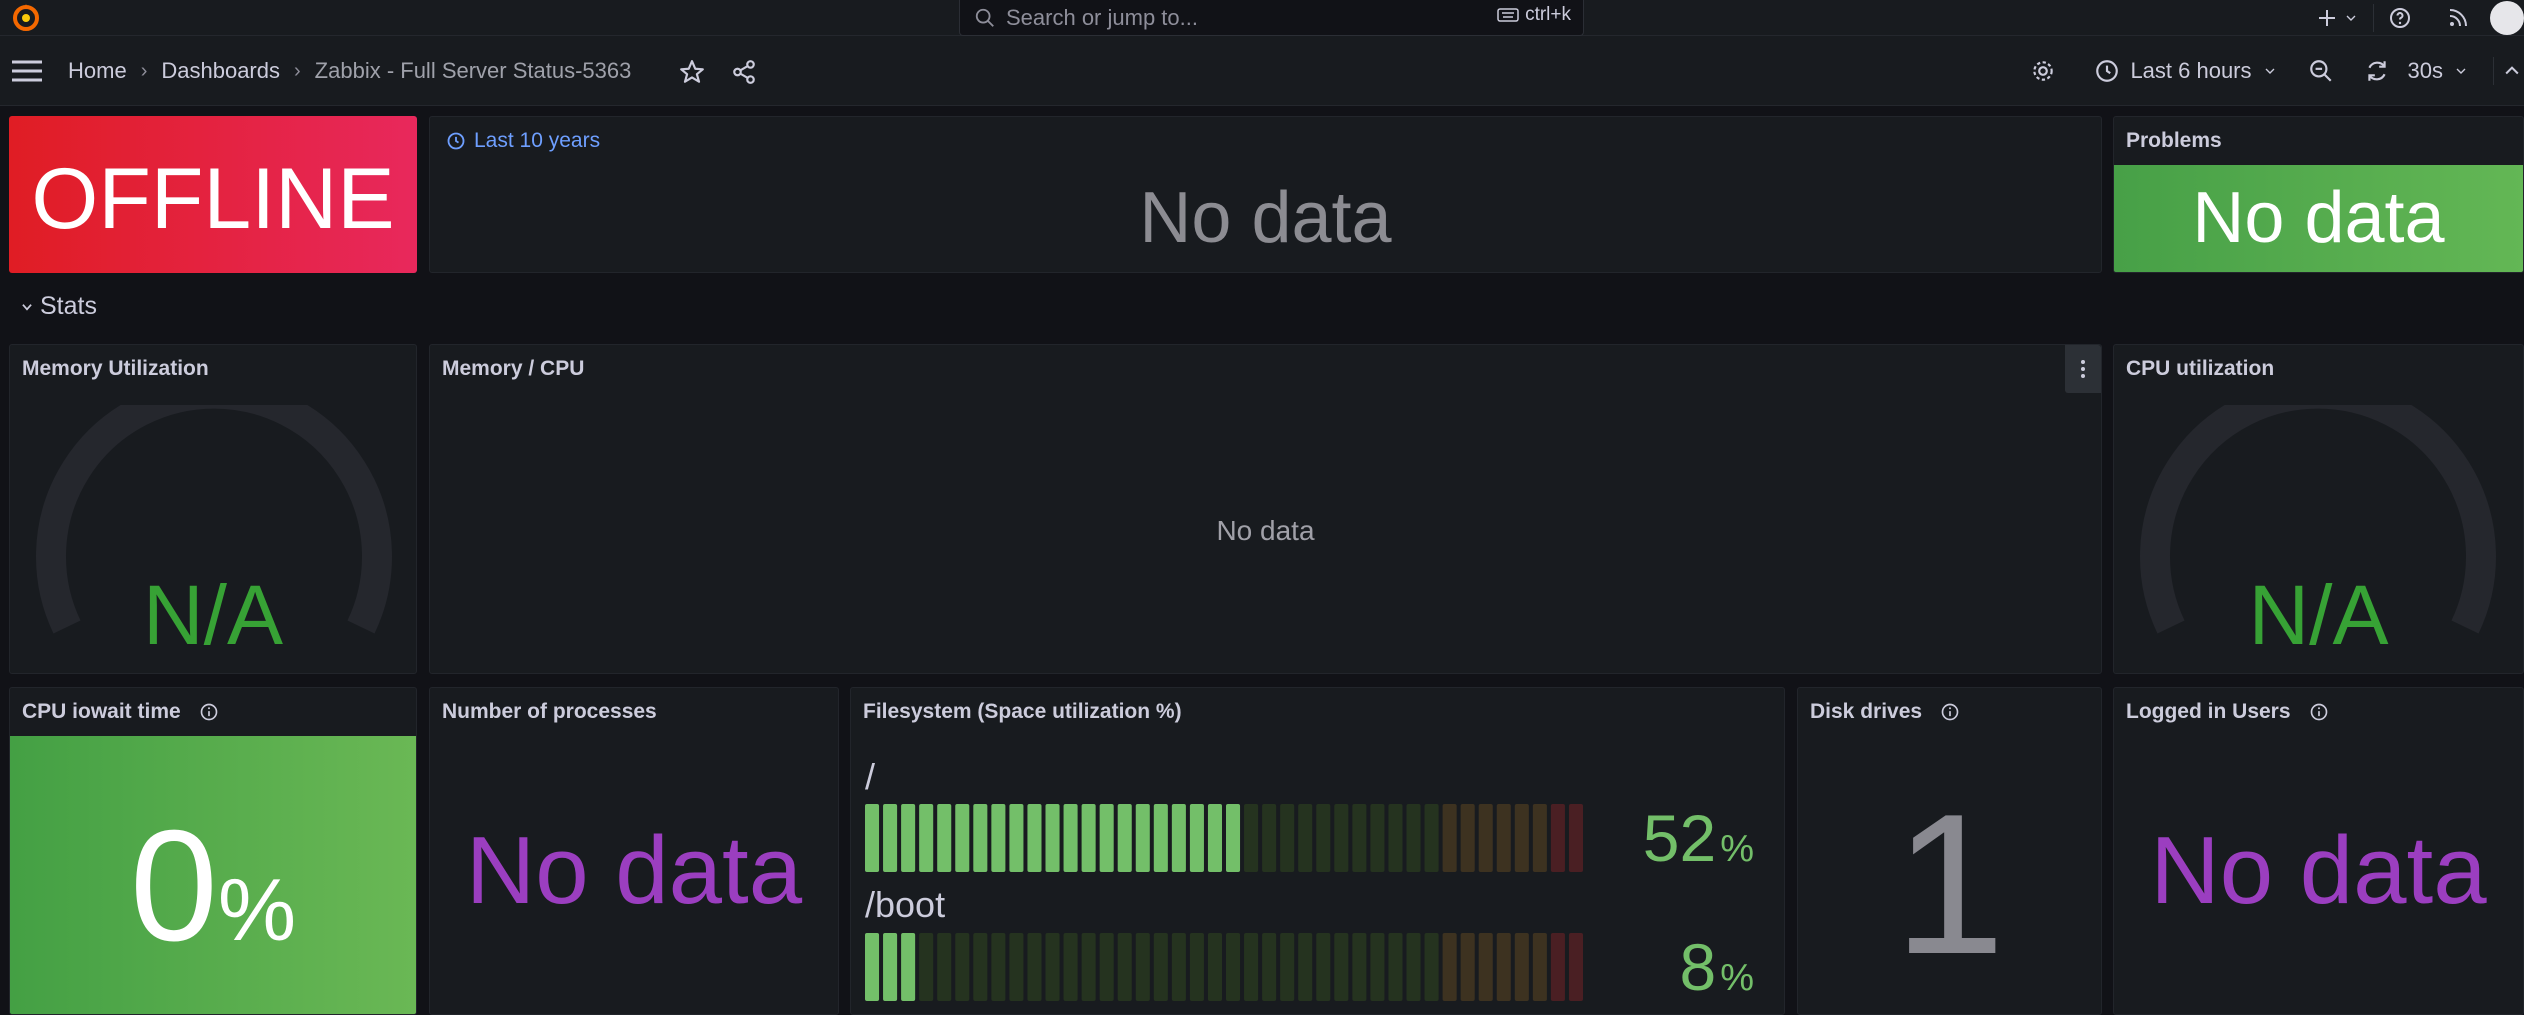  Describe the element at coordinates (1949, 851) in the screenshot. I see `disk-drives-panel: Disk drives 1` at that location.